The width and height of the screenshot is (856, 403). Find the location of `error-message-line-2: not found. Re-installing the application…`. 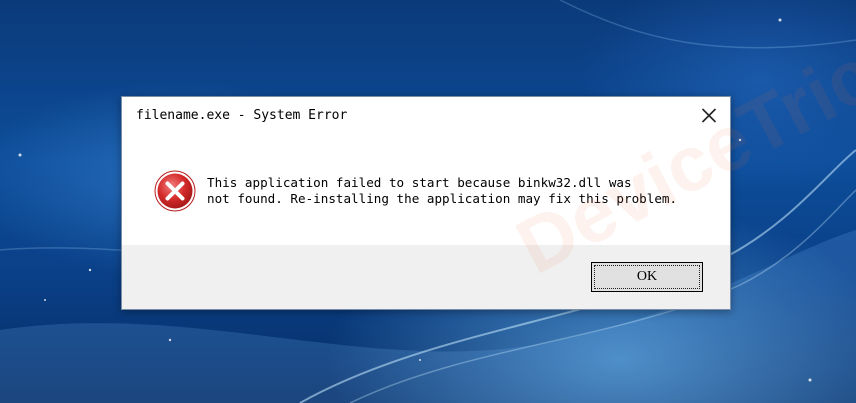

error-message-line-2: not found. Re-installing the application… is located at coordinates (442, 198).